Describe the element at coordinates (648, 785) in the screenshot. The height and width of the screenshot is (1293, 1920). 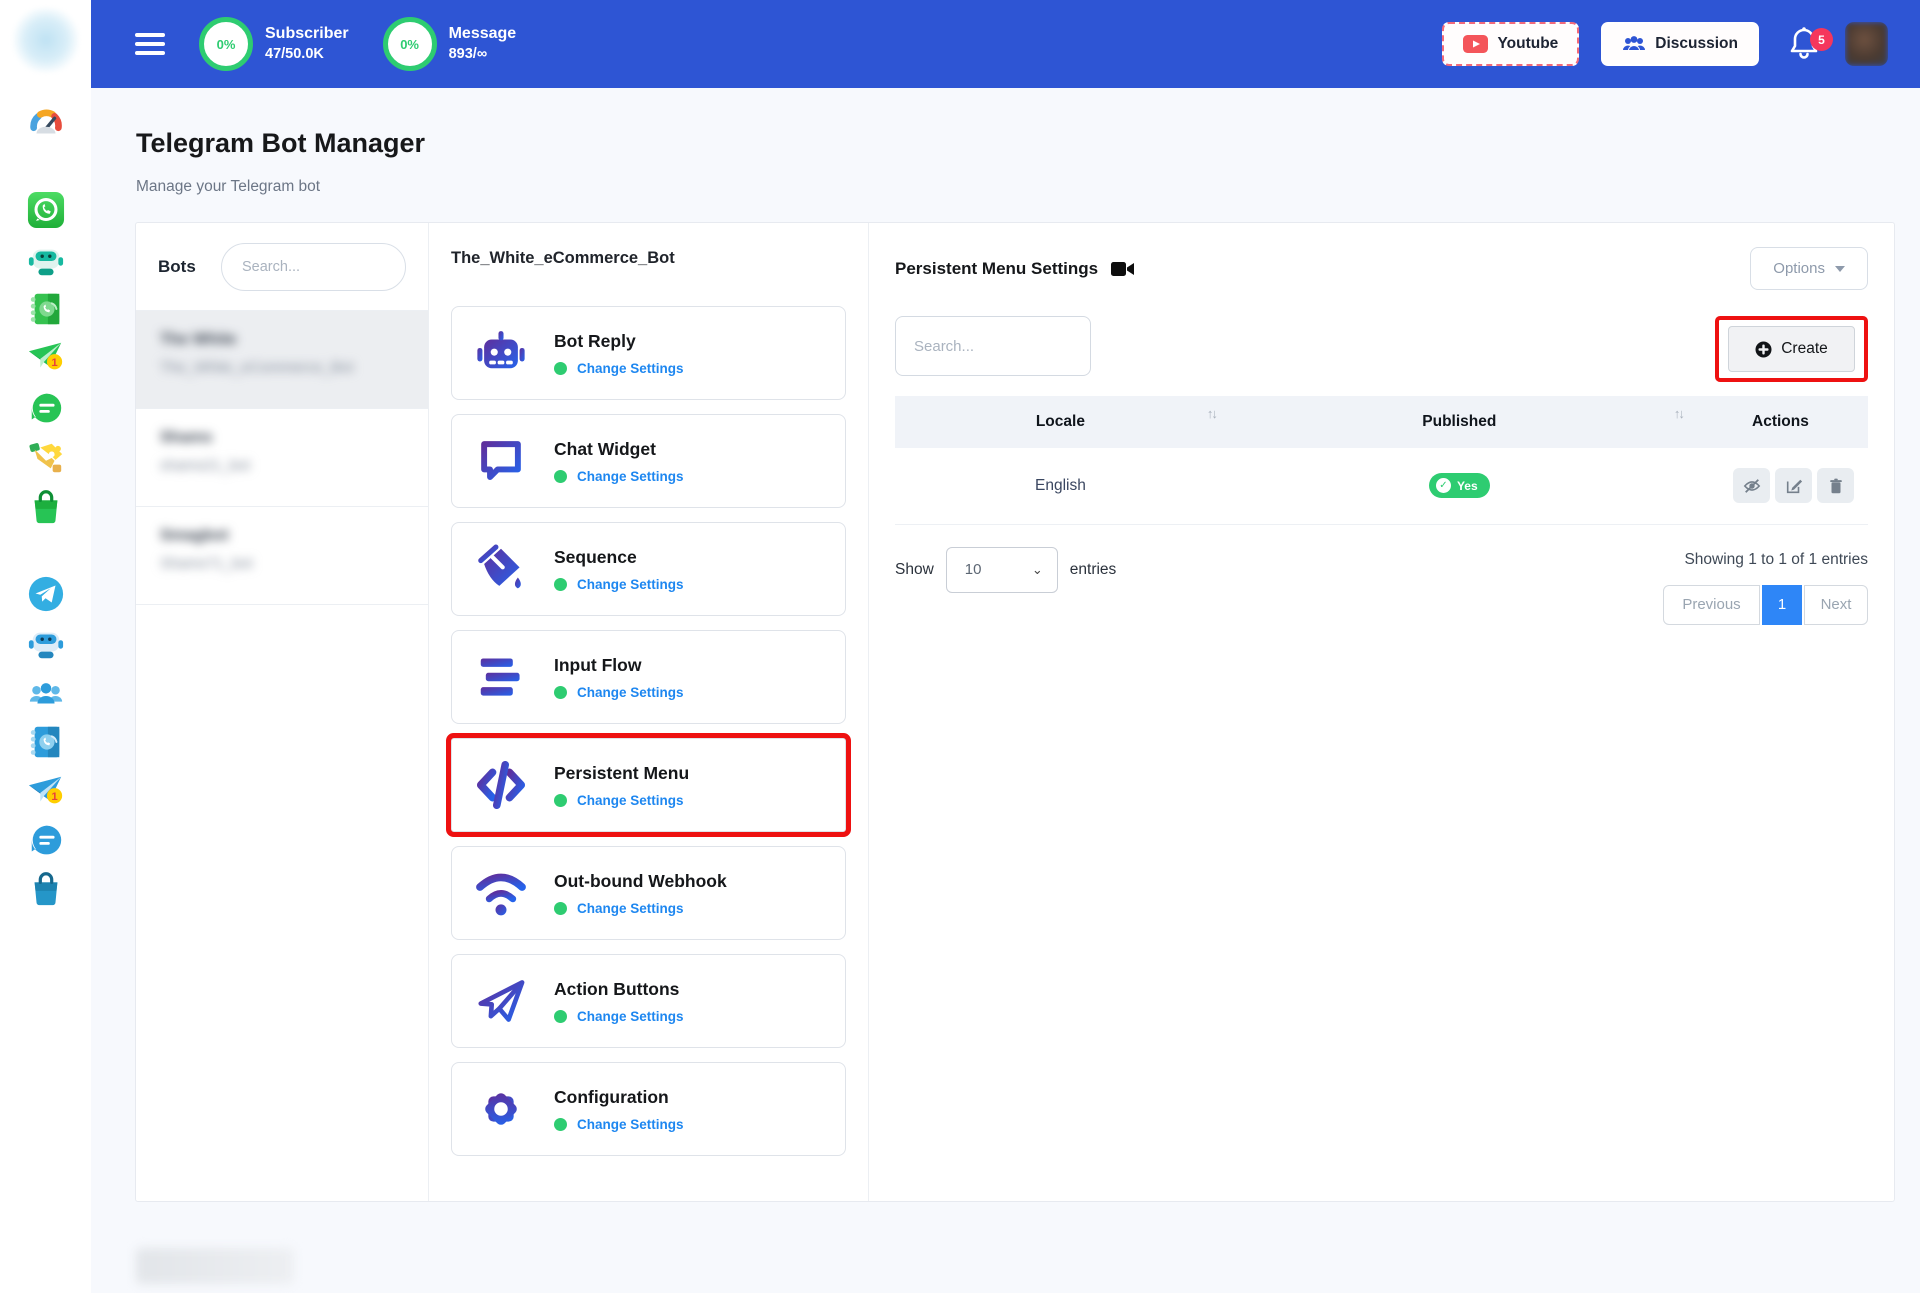
I see `menu-card-persistent-menu: Persistent Menu Change Settings` at that location.